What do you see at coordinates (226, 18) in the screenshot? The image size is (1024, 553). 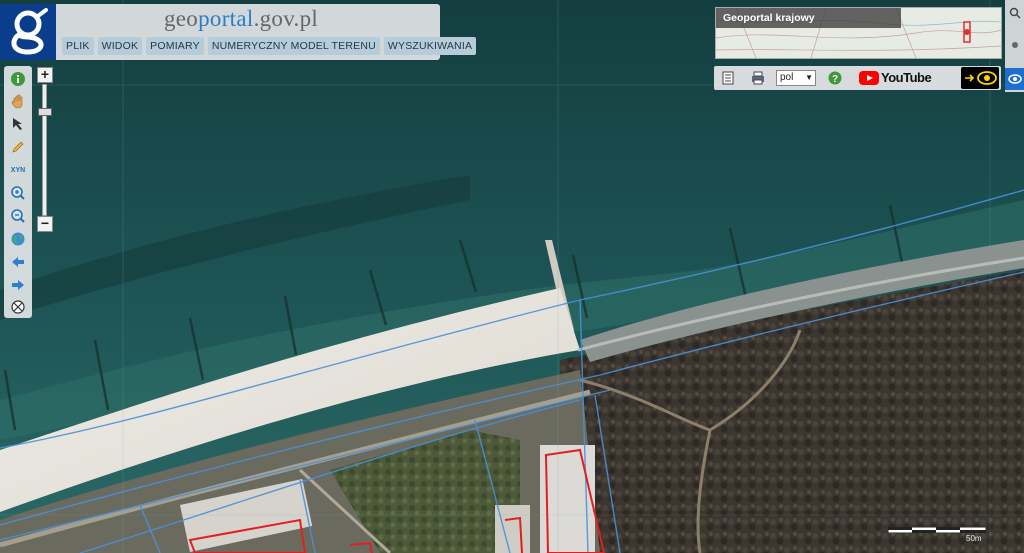 I see `title-accent: portal` at bounding box center [226, 18].